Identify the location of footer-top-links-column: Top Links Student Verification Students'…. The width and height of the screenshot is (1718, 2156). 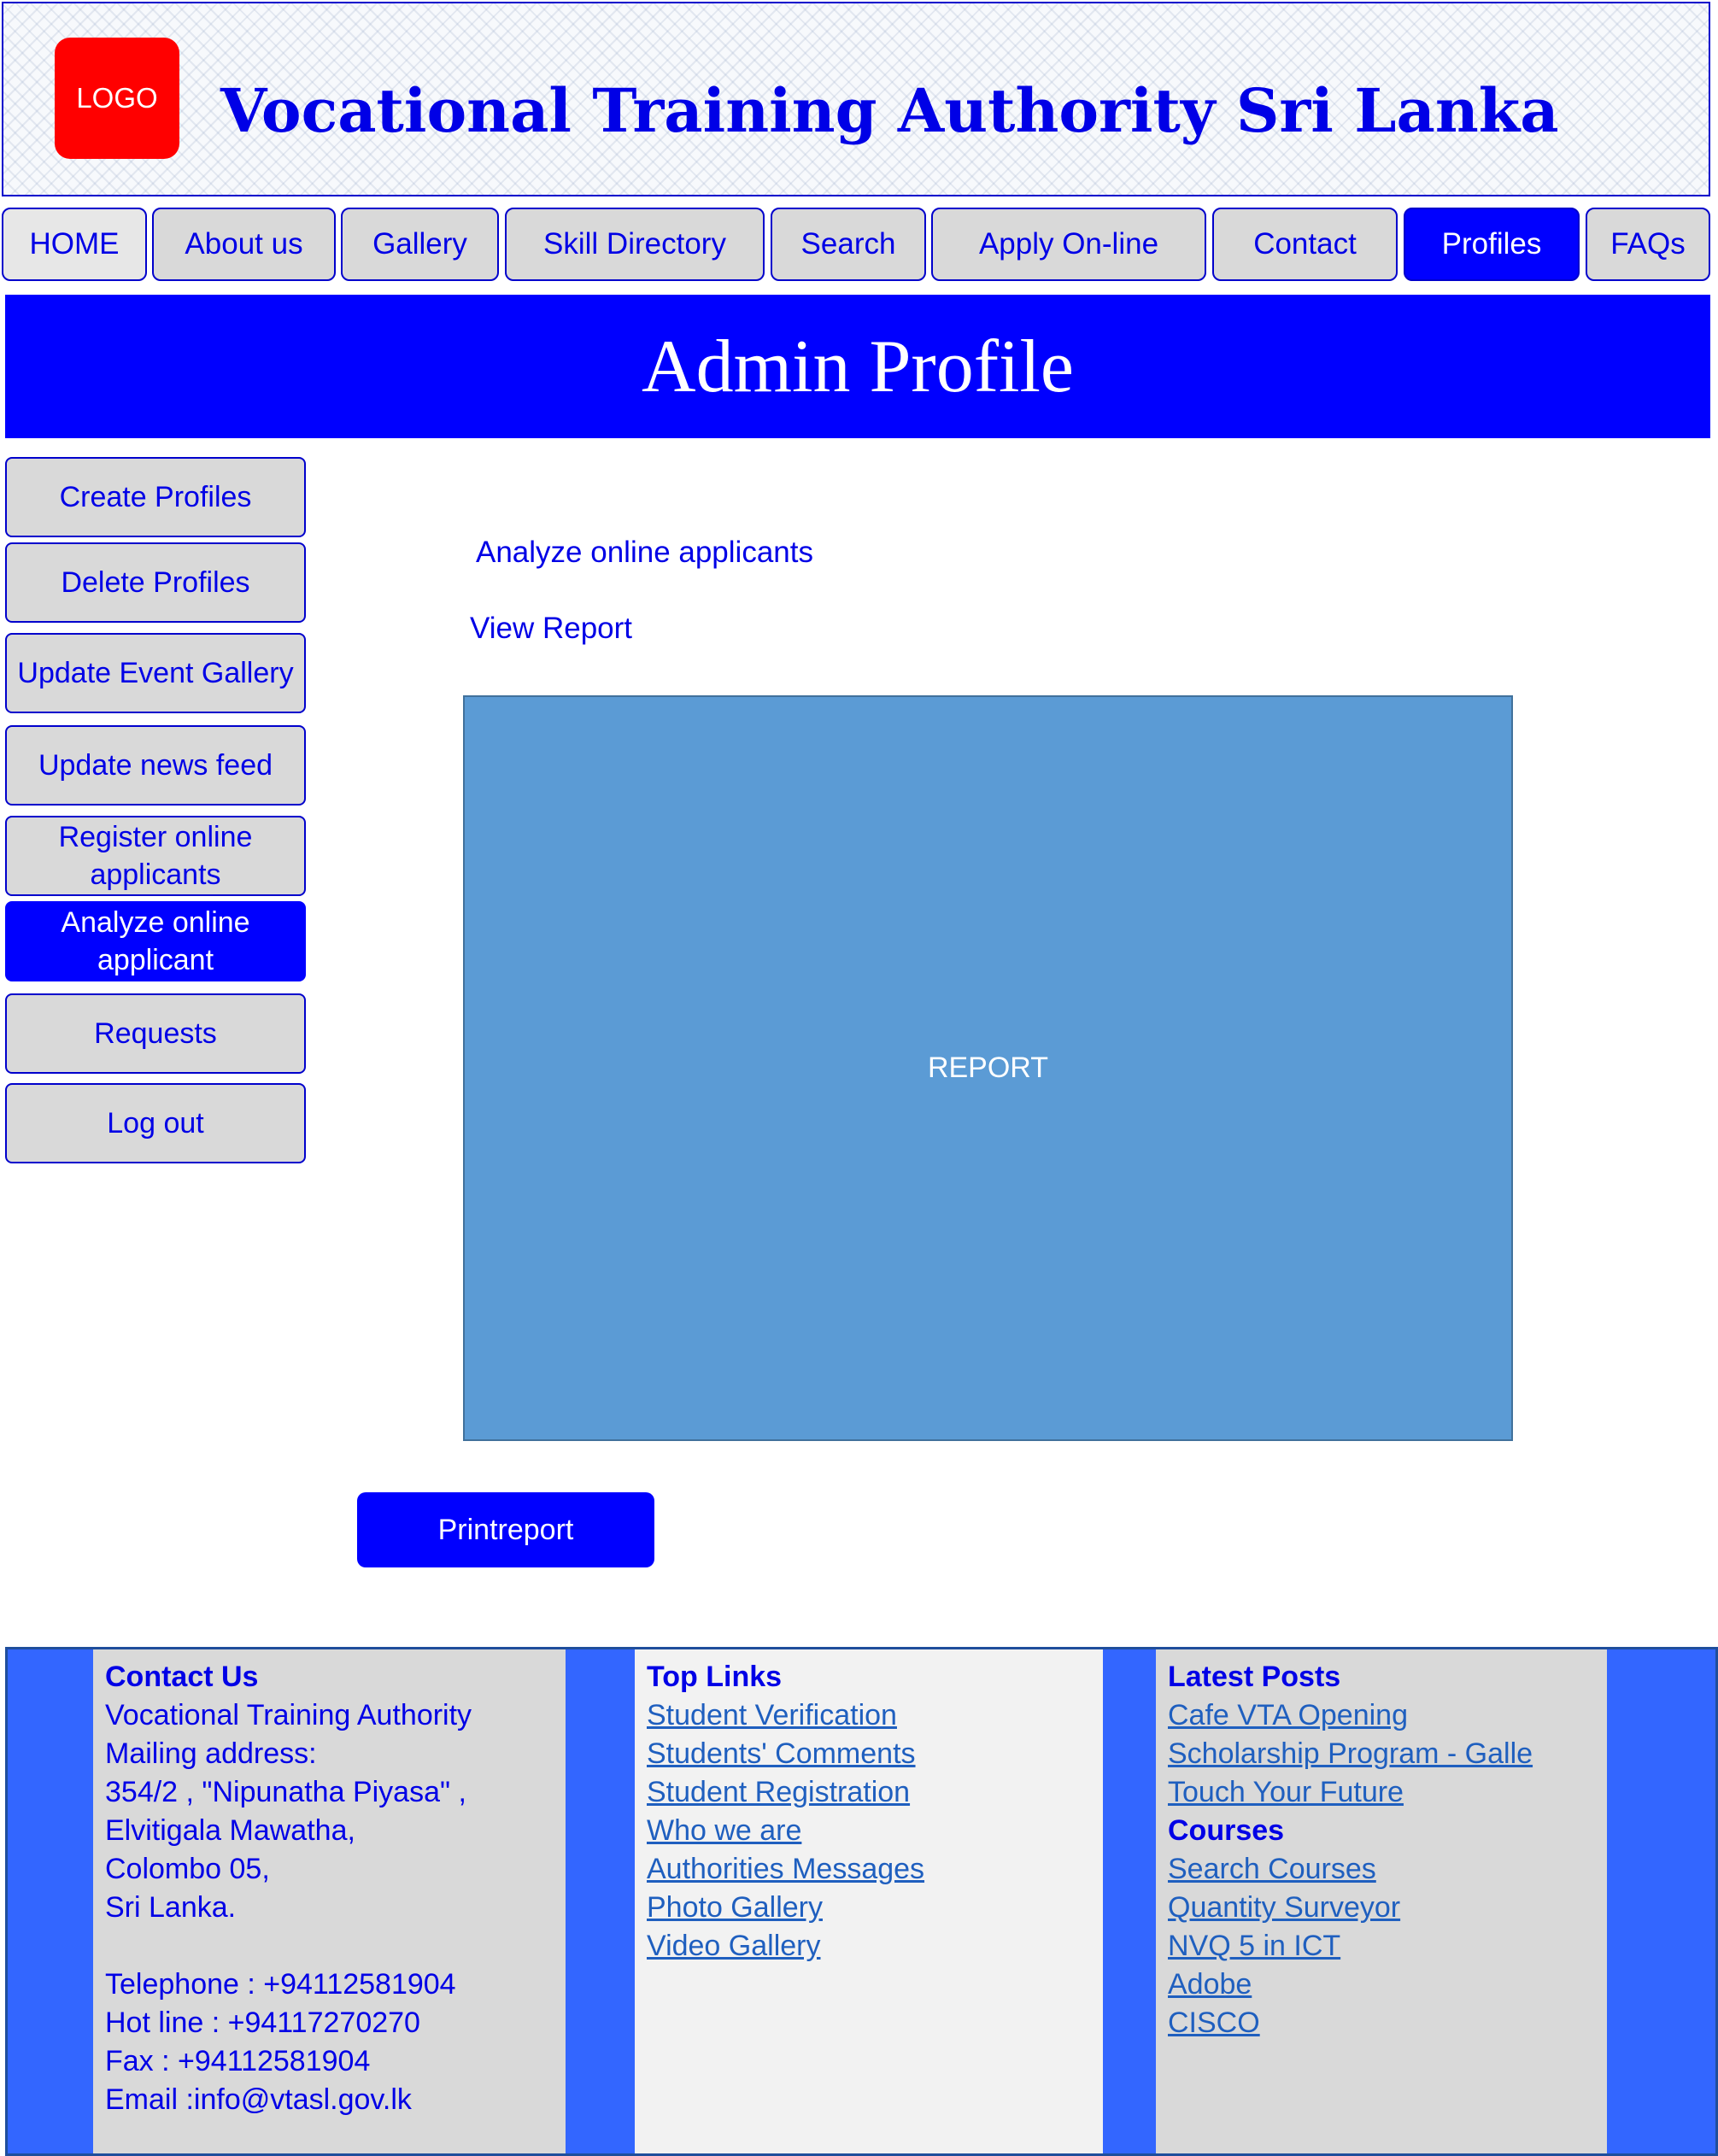
(869, 1901).